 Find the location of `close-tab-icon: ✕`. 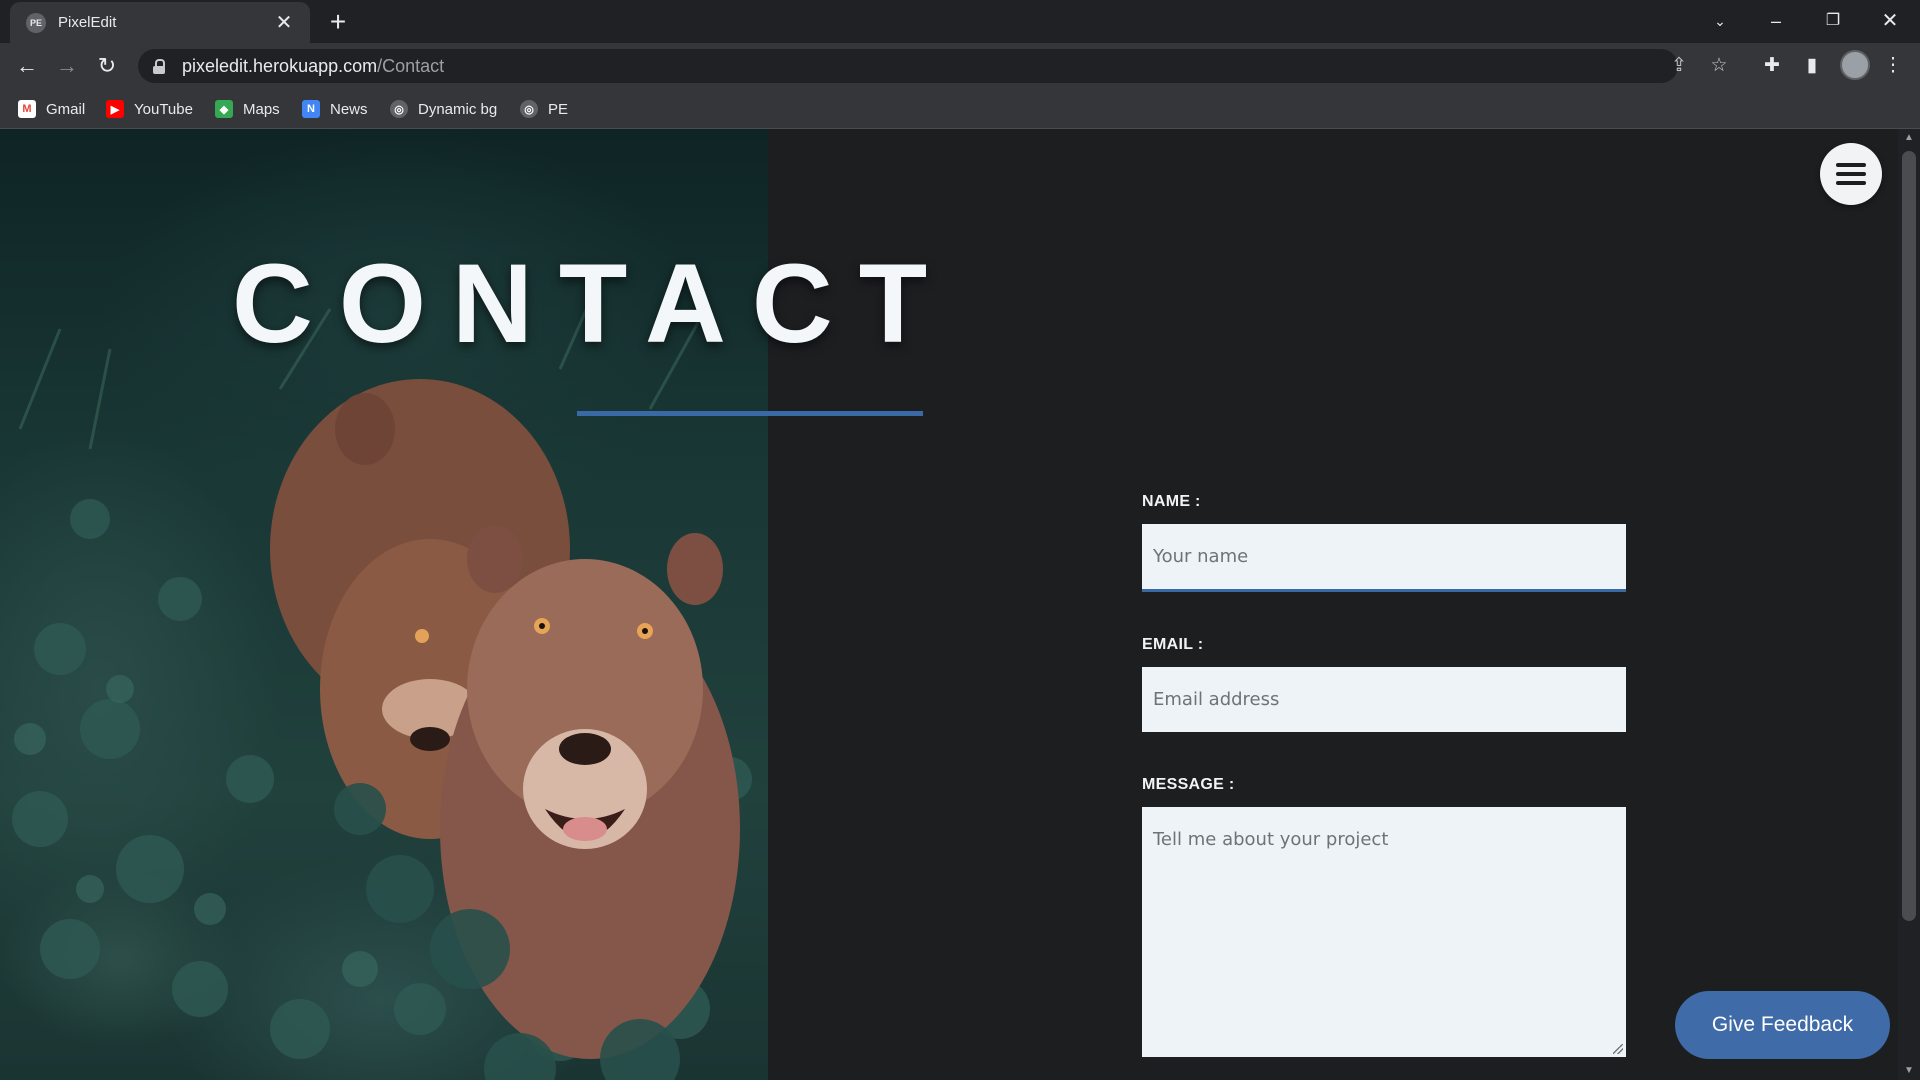

close-tab-icon: ✕ is located at coordinates (284, 23).